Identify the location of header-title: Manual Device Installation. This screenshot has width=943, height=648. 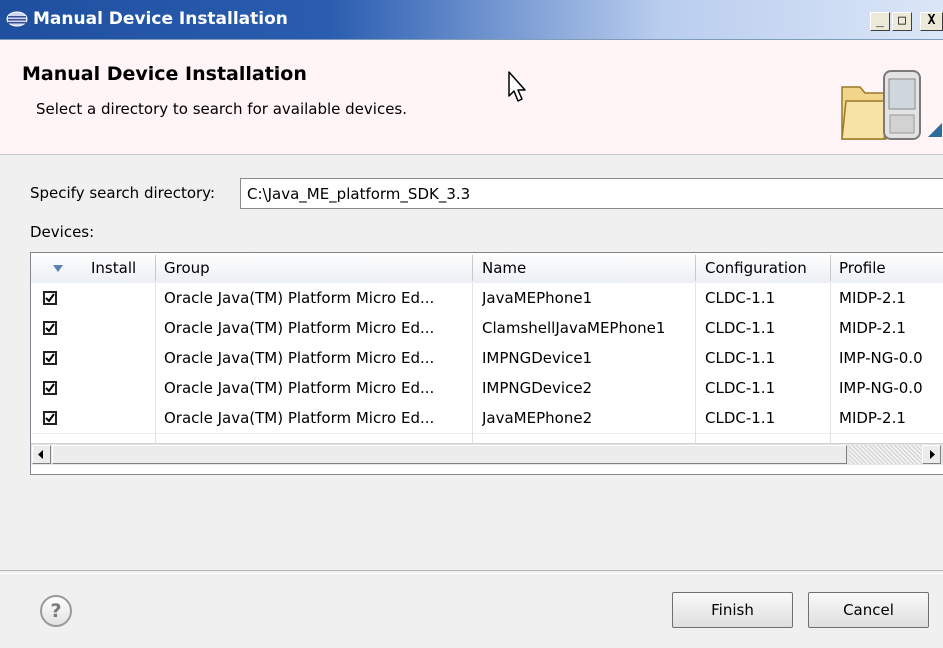
(164, 74).